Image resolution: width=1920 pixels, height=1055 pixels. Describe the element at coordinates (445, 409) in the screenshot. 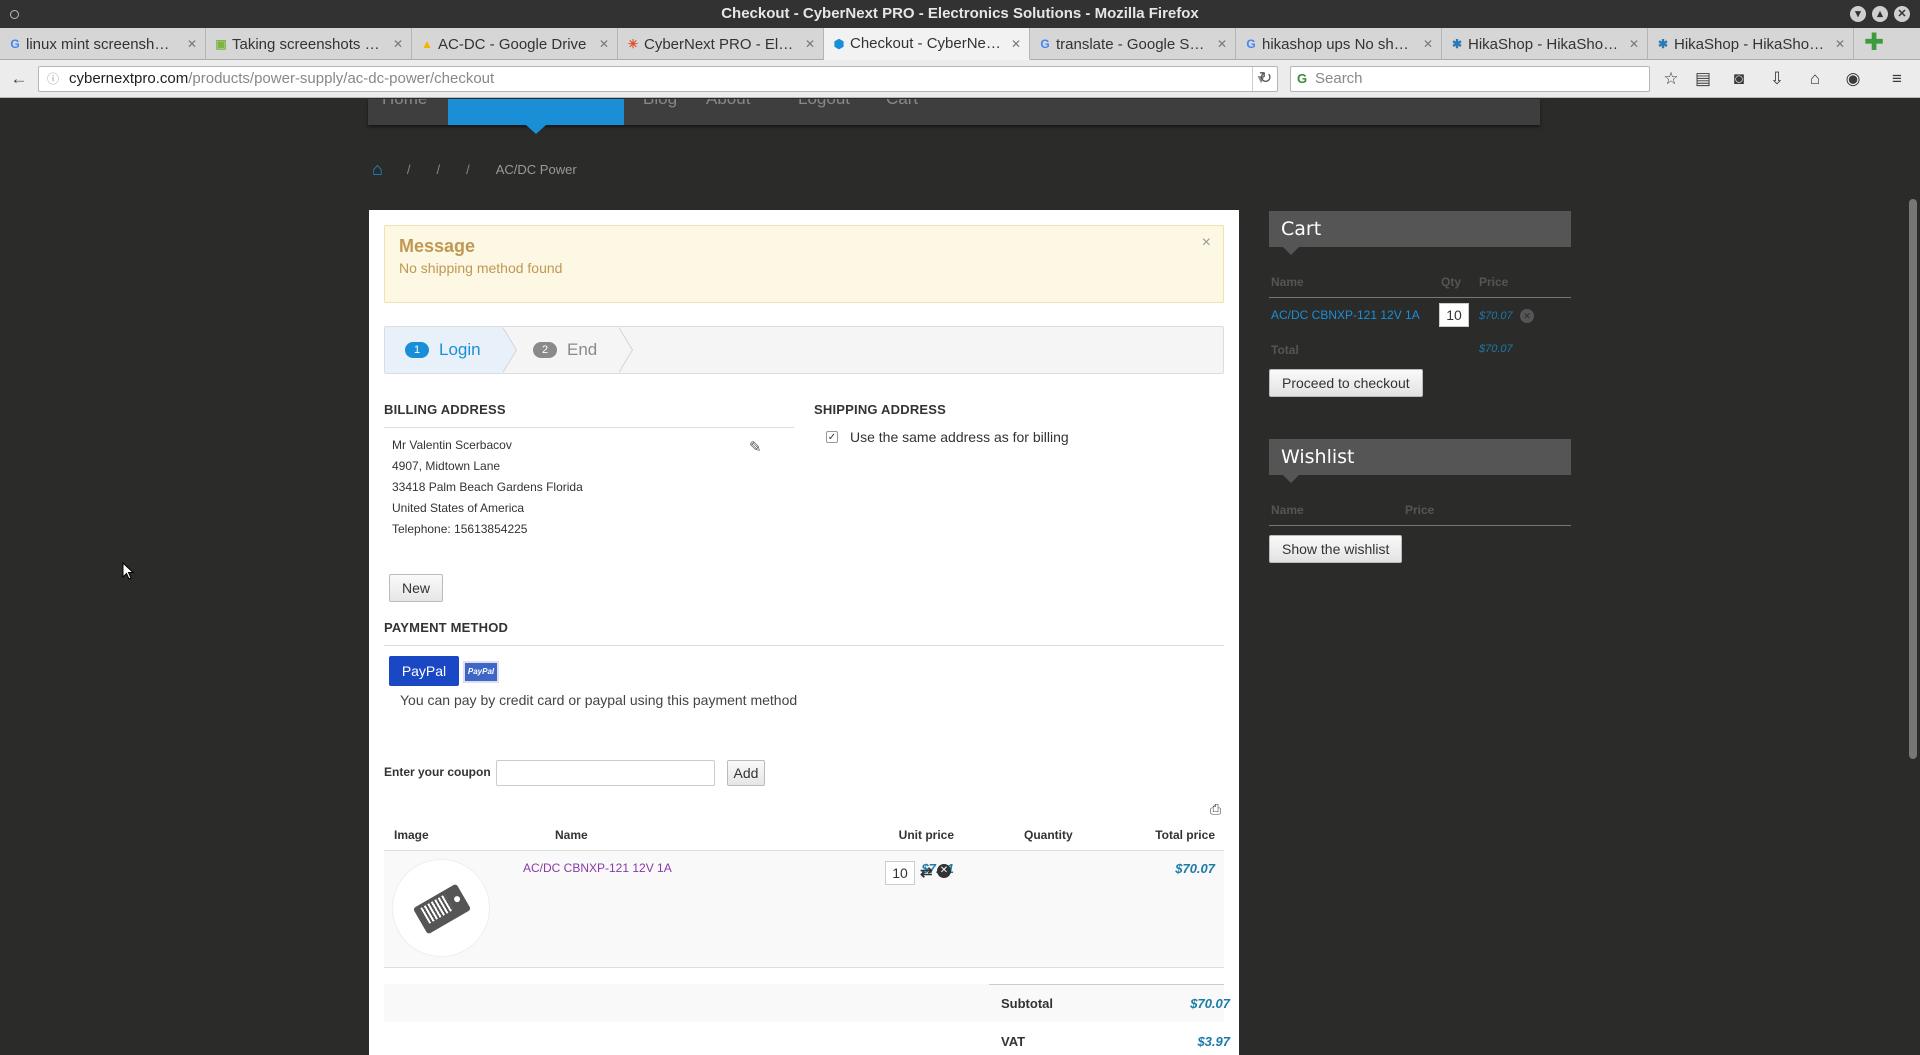

I see `billing-heading: BILLING ADDRESS` at that location.